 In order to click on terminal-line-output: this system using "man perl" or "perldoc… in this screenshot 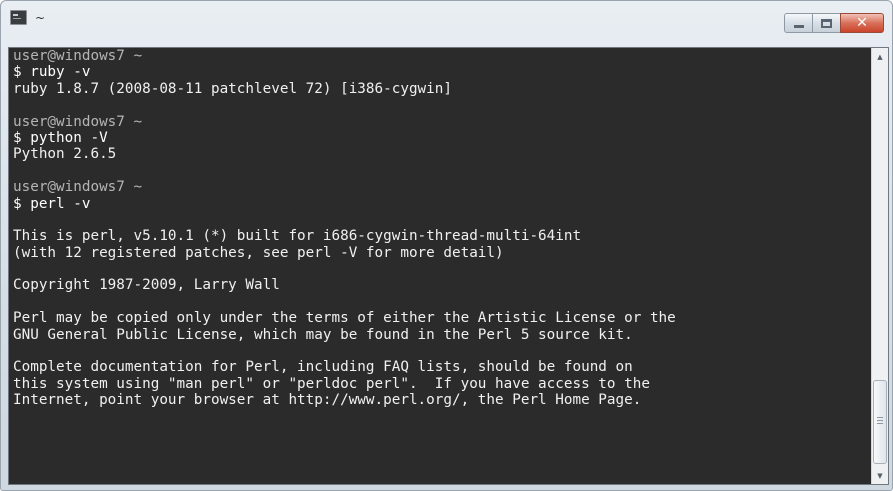, I will do `click(331, 383)`.